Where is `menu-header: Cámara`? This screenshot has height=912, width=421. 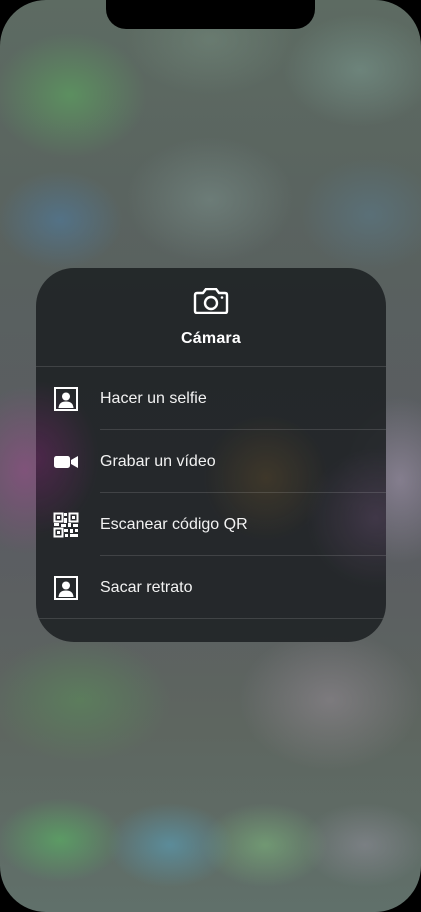
menu-header: Cámara is located at coordinates (211, 317).